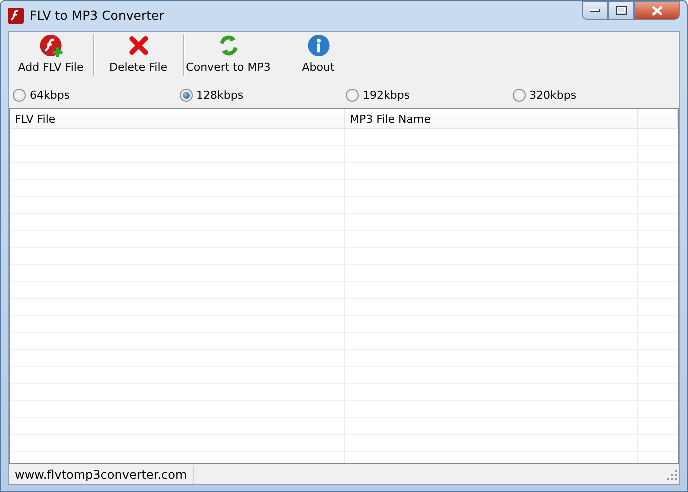 The image size is (688, 492). I want to click on radio-label: 192kbps, so click(386, 96).